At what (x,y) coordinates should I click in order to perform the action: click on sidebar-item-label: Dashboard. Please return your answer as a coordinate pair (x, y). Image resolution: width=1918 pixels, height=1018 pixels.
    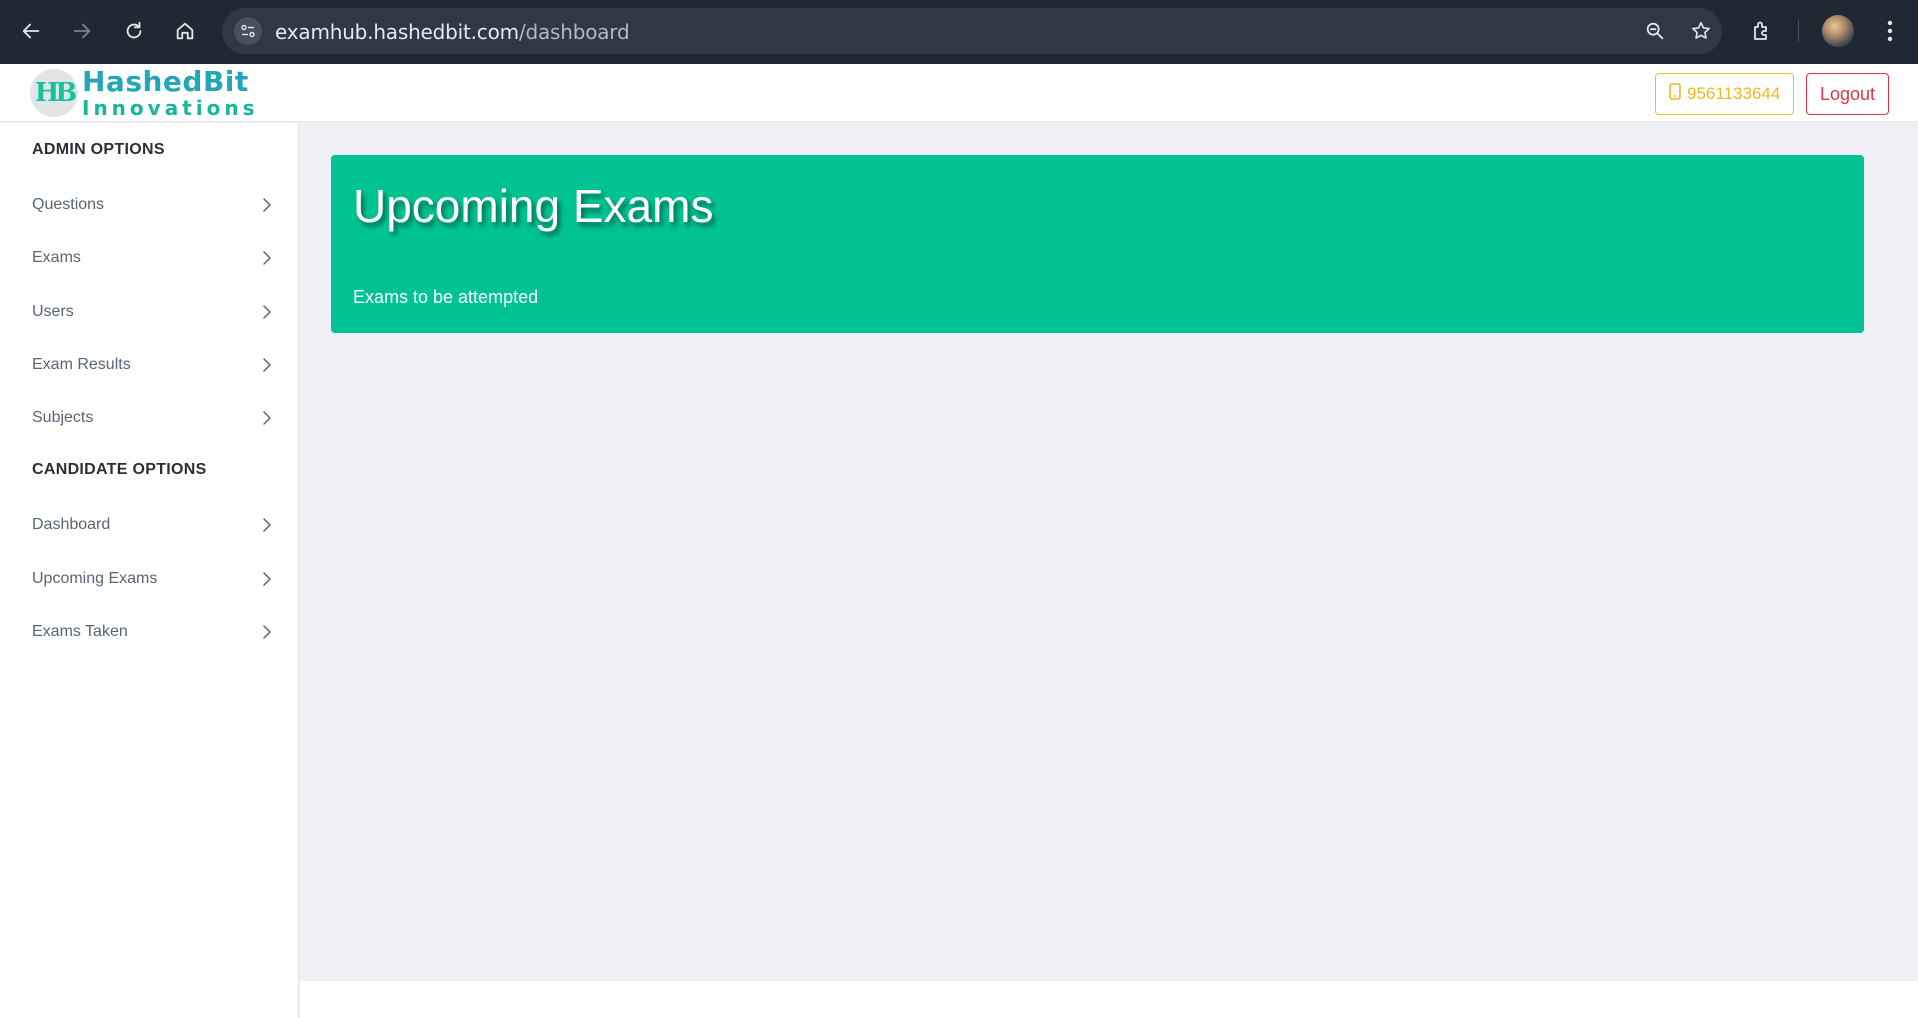
    Looking at the image, I should click on (71, 524).